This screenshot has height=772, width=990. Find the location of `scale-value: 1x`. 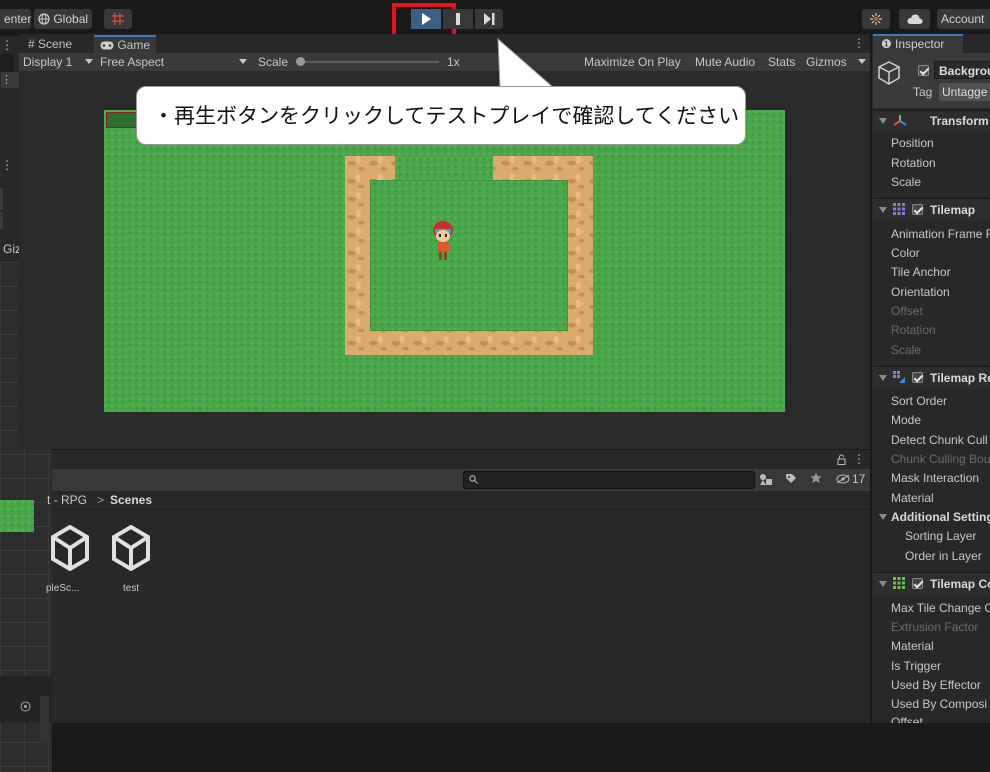

scale-value: 1x is located at coordinates (453, 62).